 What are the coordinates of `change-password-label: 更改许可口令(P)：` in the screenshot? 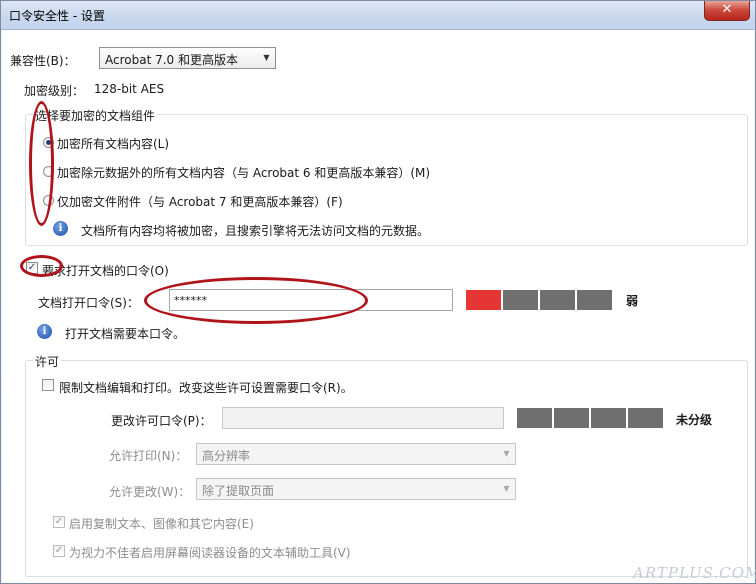 It's located at (161, 421).